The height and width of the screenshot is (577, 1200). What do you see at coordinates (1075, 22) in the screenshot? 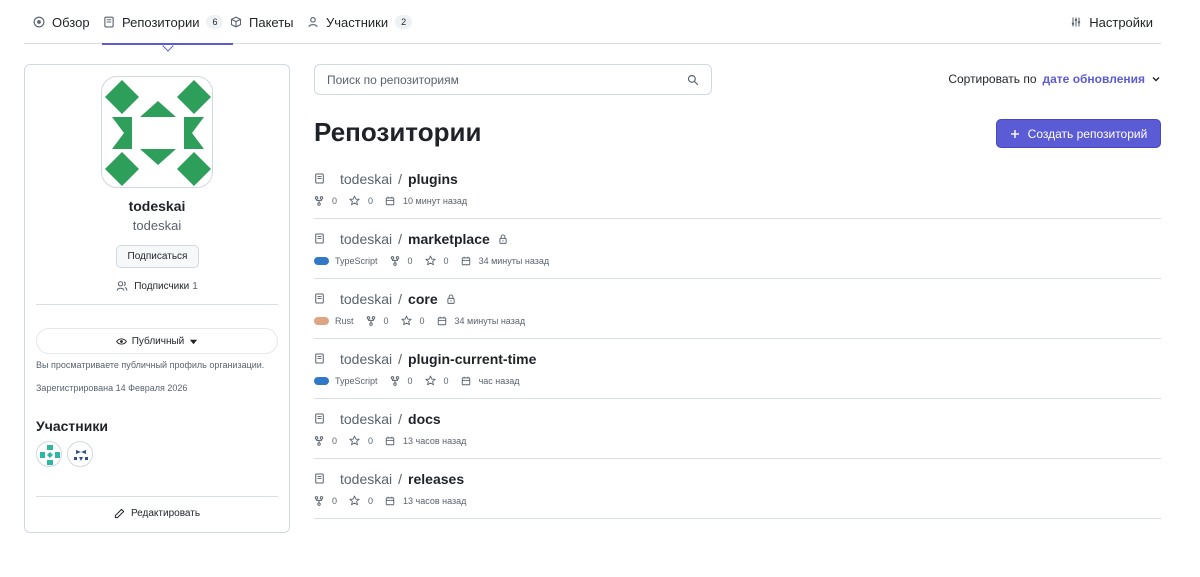
I see `sliders-icon` at bounding box center [1075, 22].